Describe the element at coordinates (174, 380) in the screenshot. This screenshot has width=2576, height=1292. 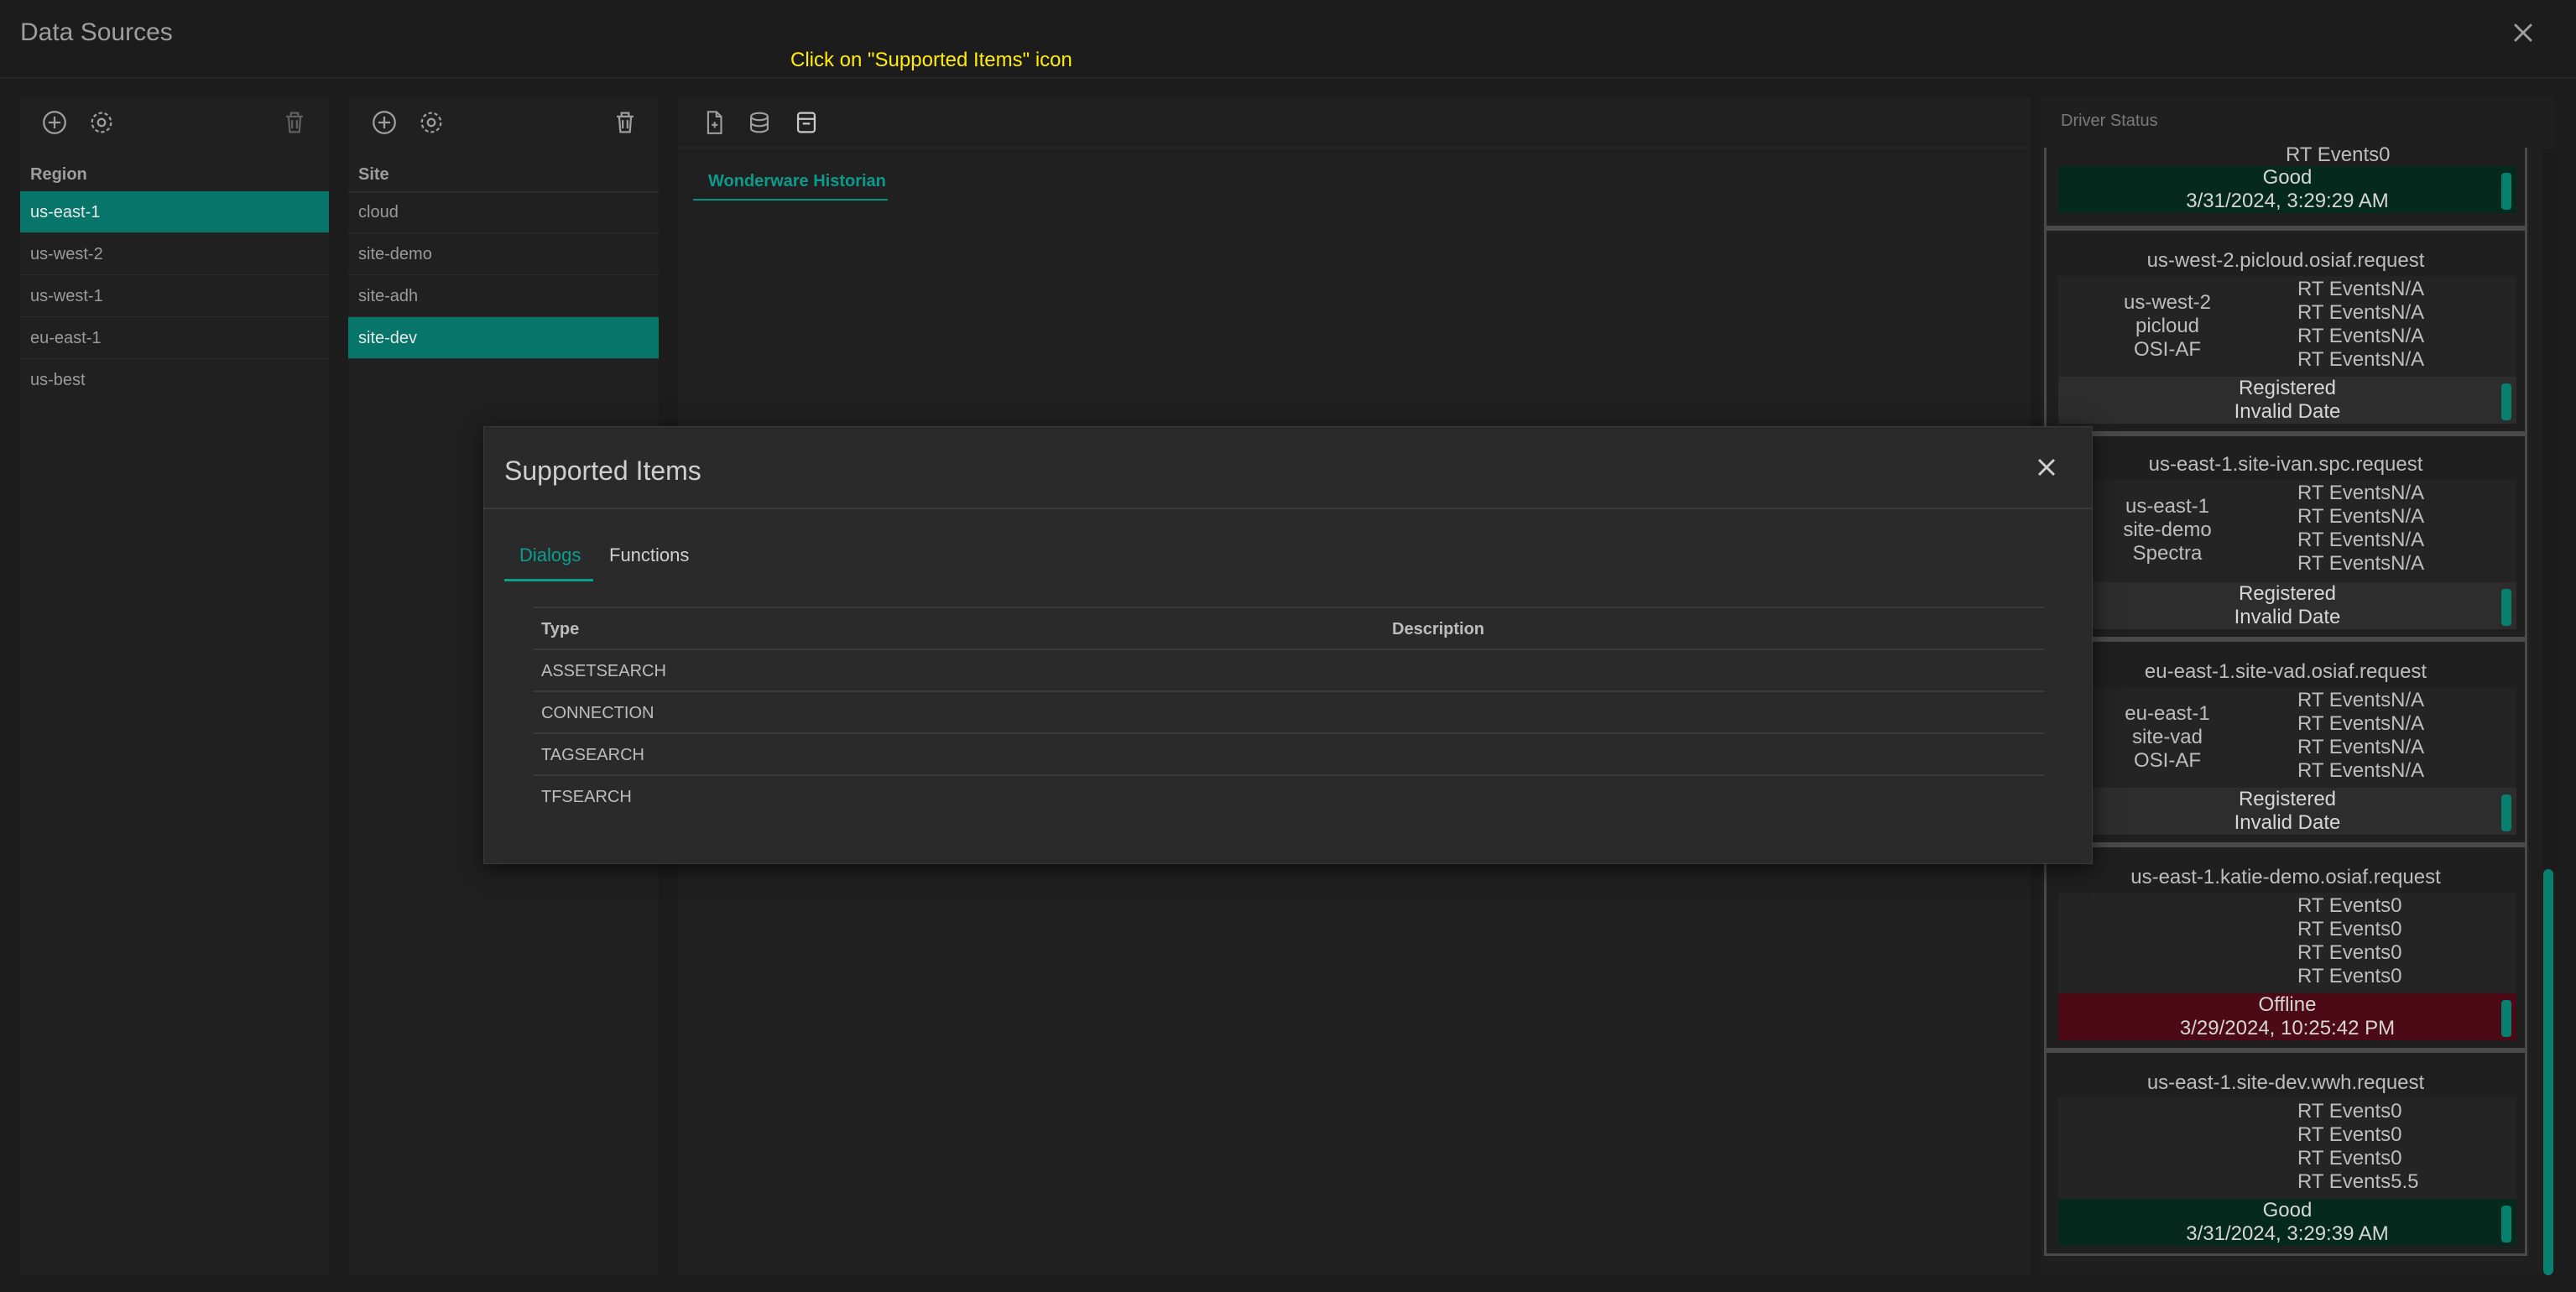
I see `region-item-us-best: us-best` at that location.